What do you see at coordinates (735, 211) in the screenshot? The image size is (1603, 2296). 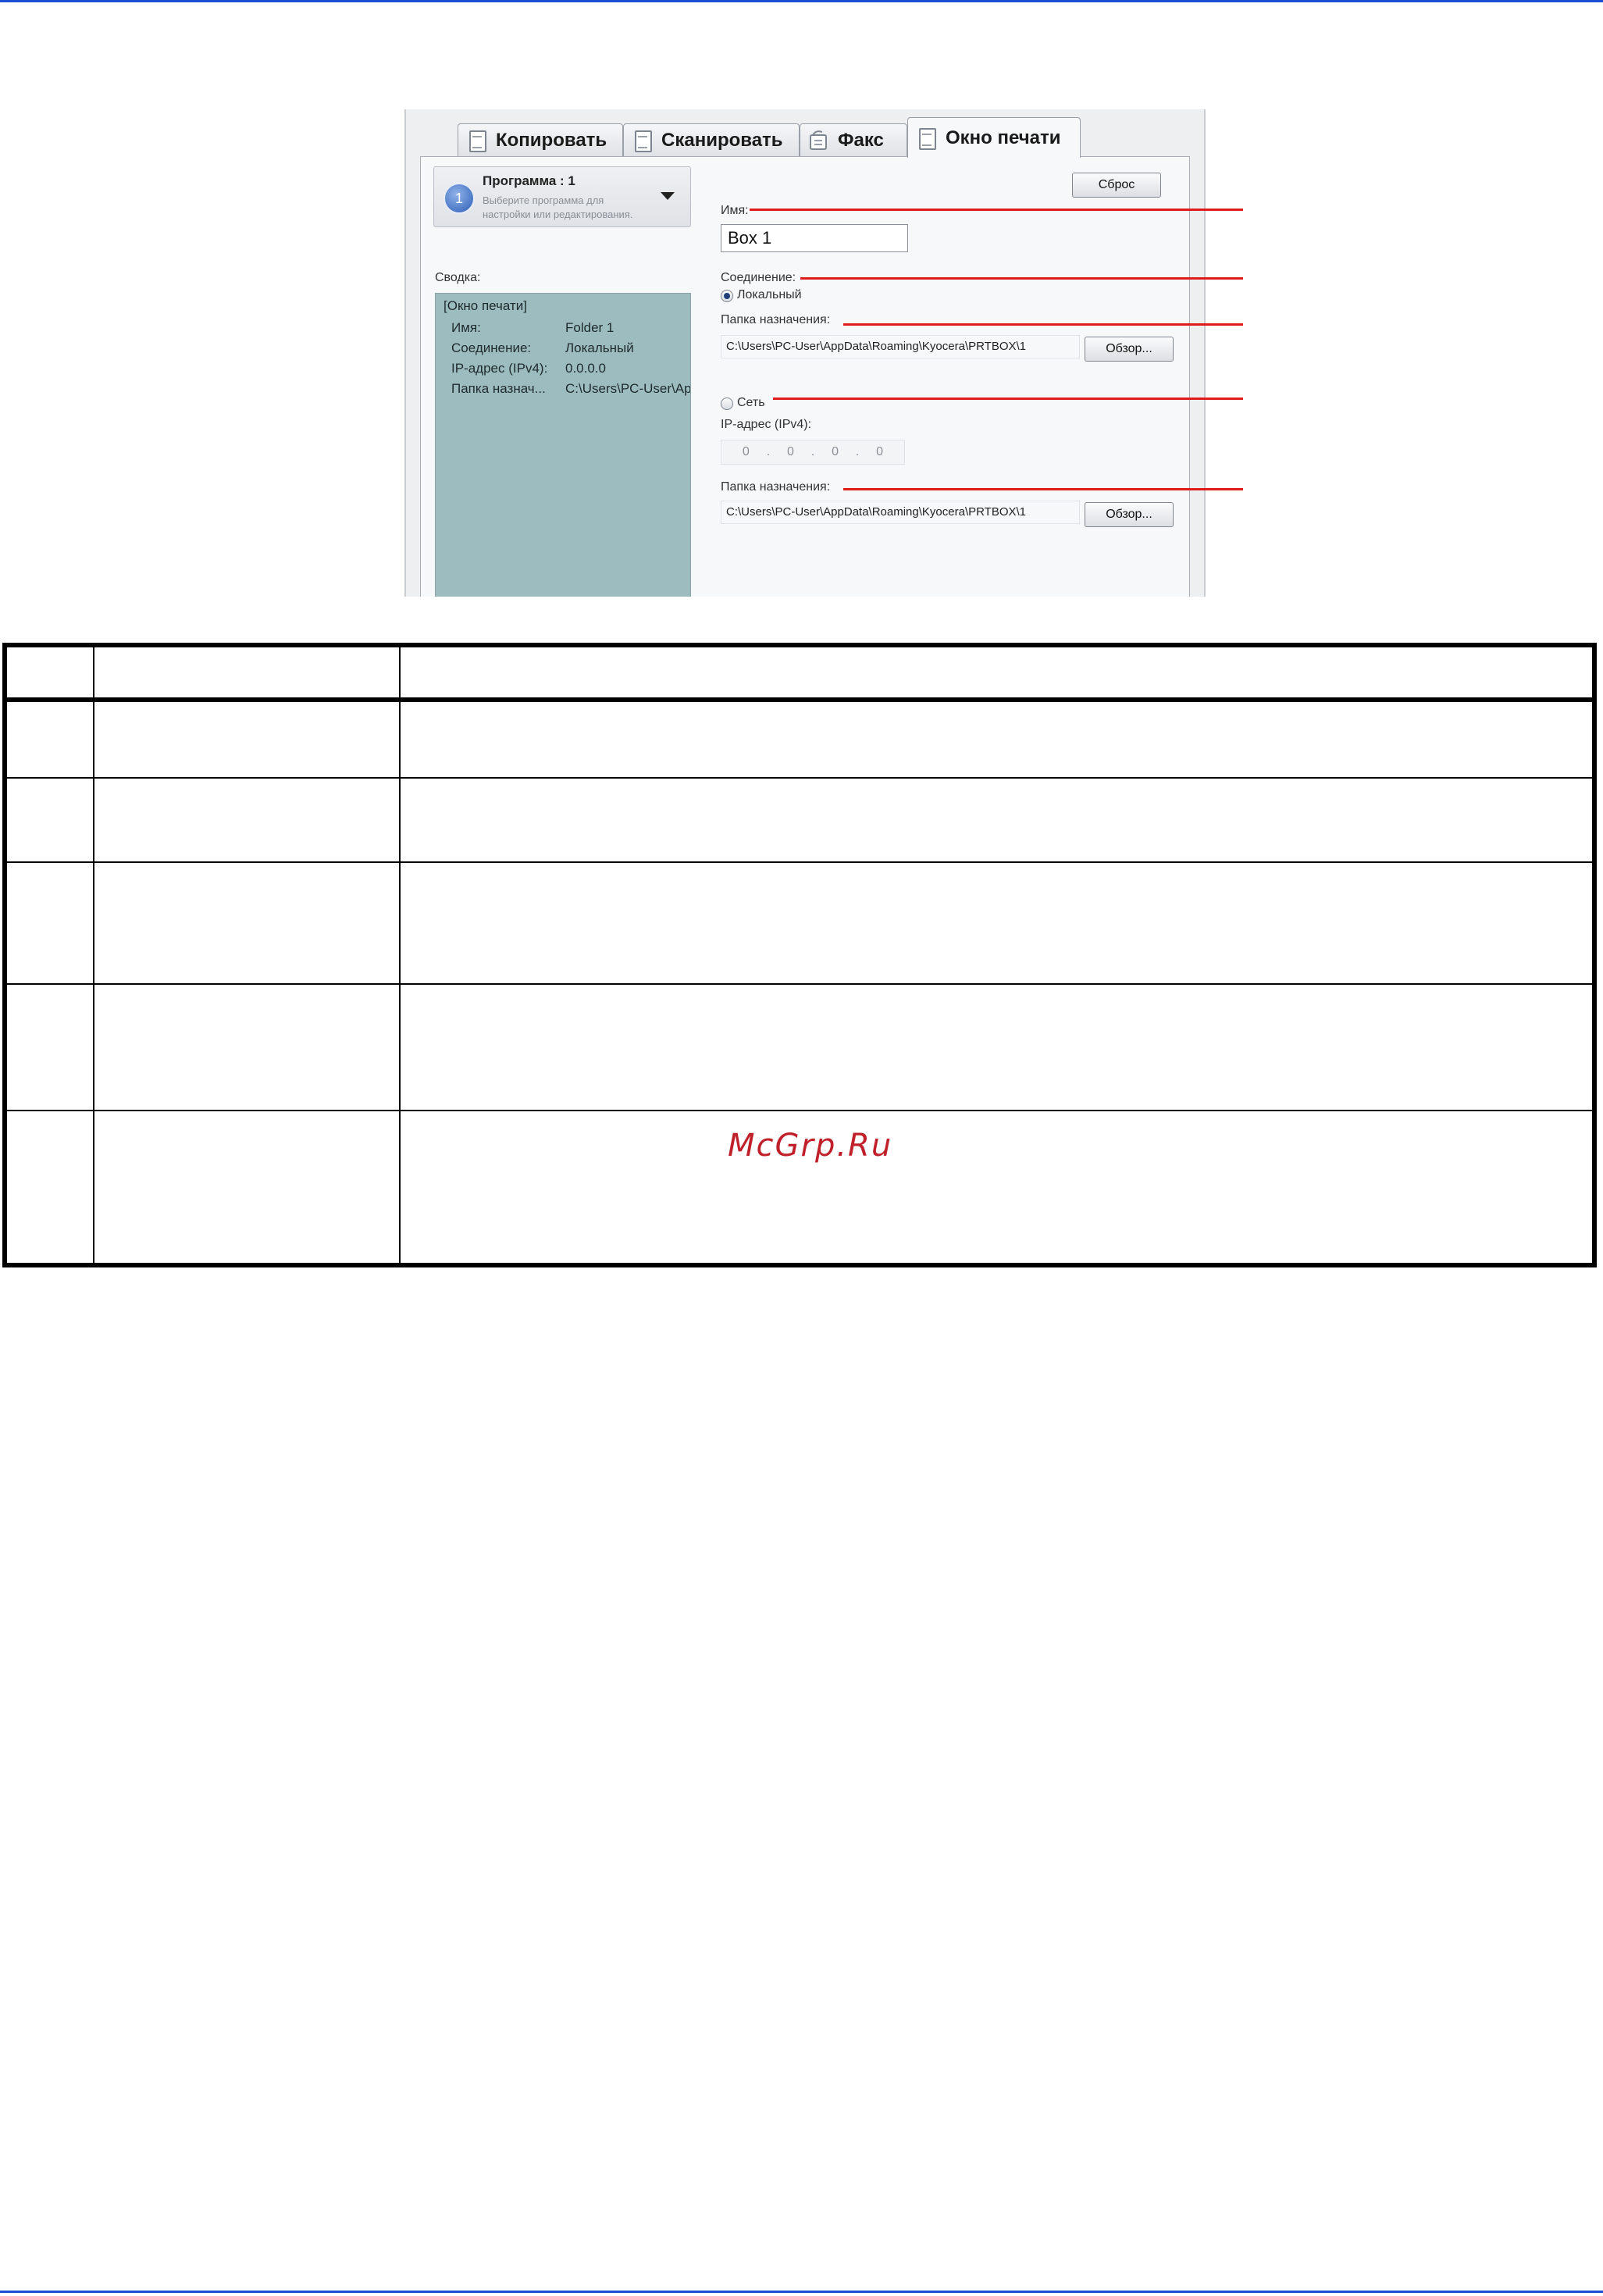 I see `name-label: Имя:` at bounding box center [735, 211].